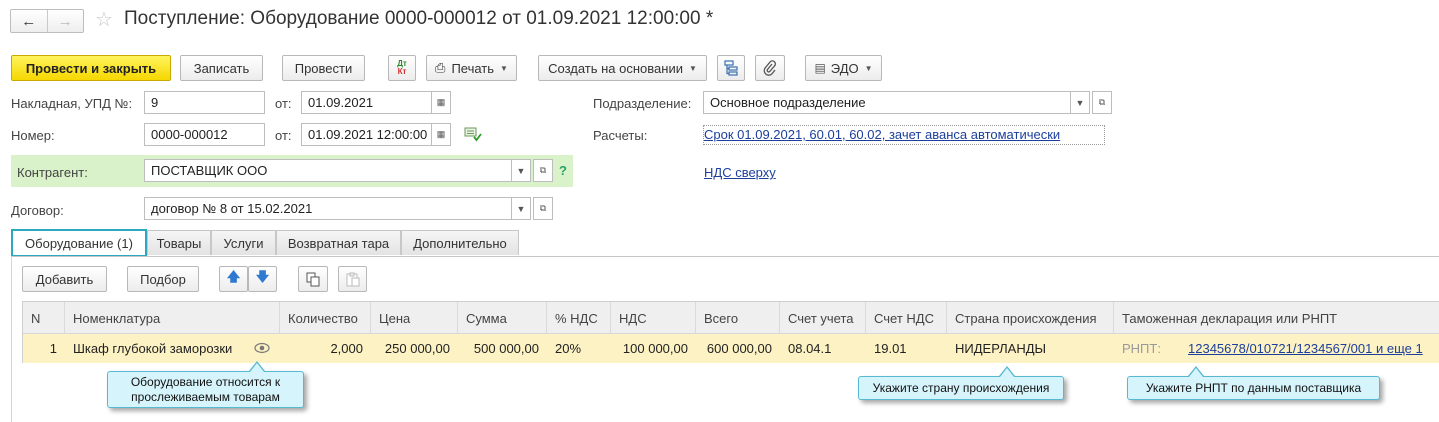 This screenshot has height=422, width=1439. I want to click on cell-qty: 2,000, so click(325, 348).